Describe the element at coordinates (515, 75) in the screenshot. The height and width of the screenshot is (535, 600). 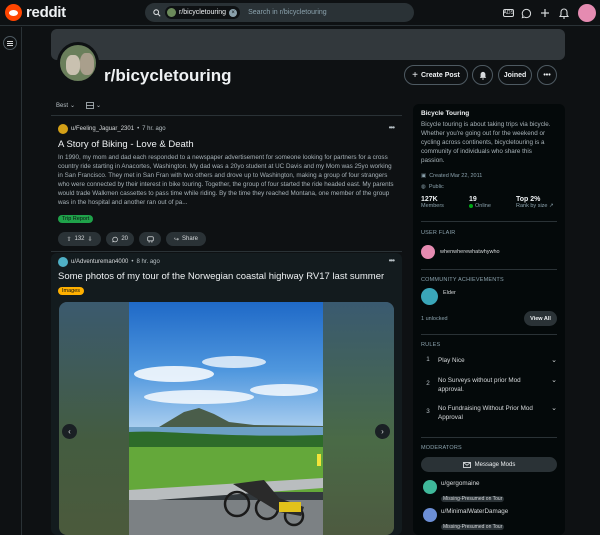
I see `joined-button: Joined` at that location.